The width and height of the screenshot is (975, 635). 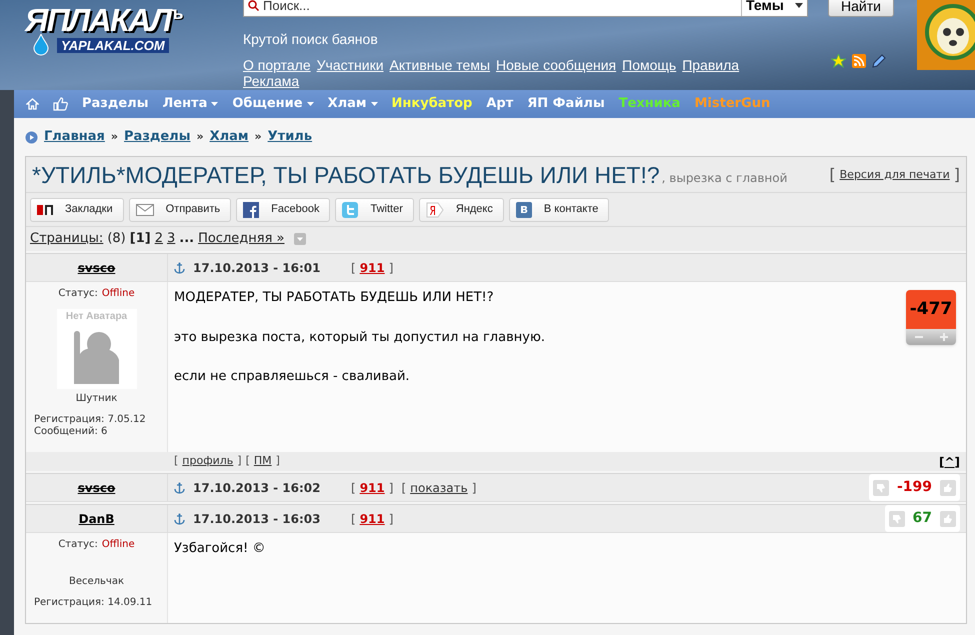 What do you see at coordinates (97, 317) in the screenshot?
I see `avatar-caption: Нет Аватара` at bounding box center [97, 317].